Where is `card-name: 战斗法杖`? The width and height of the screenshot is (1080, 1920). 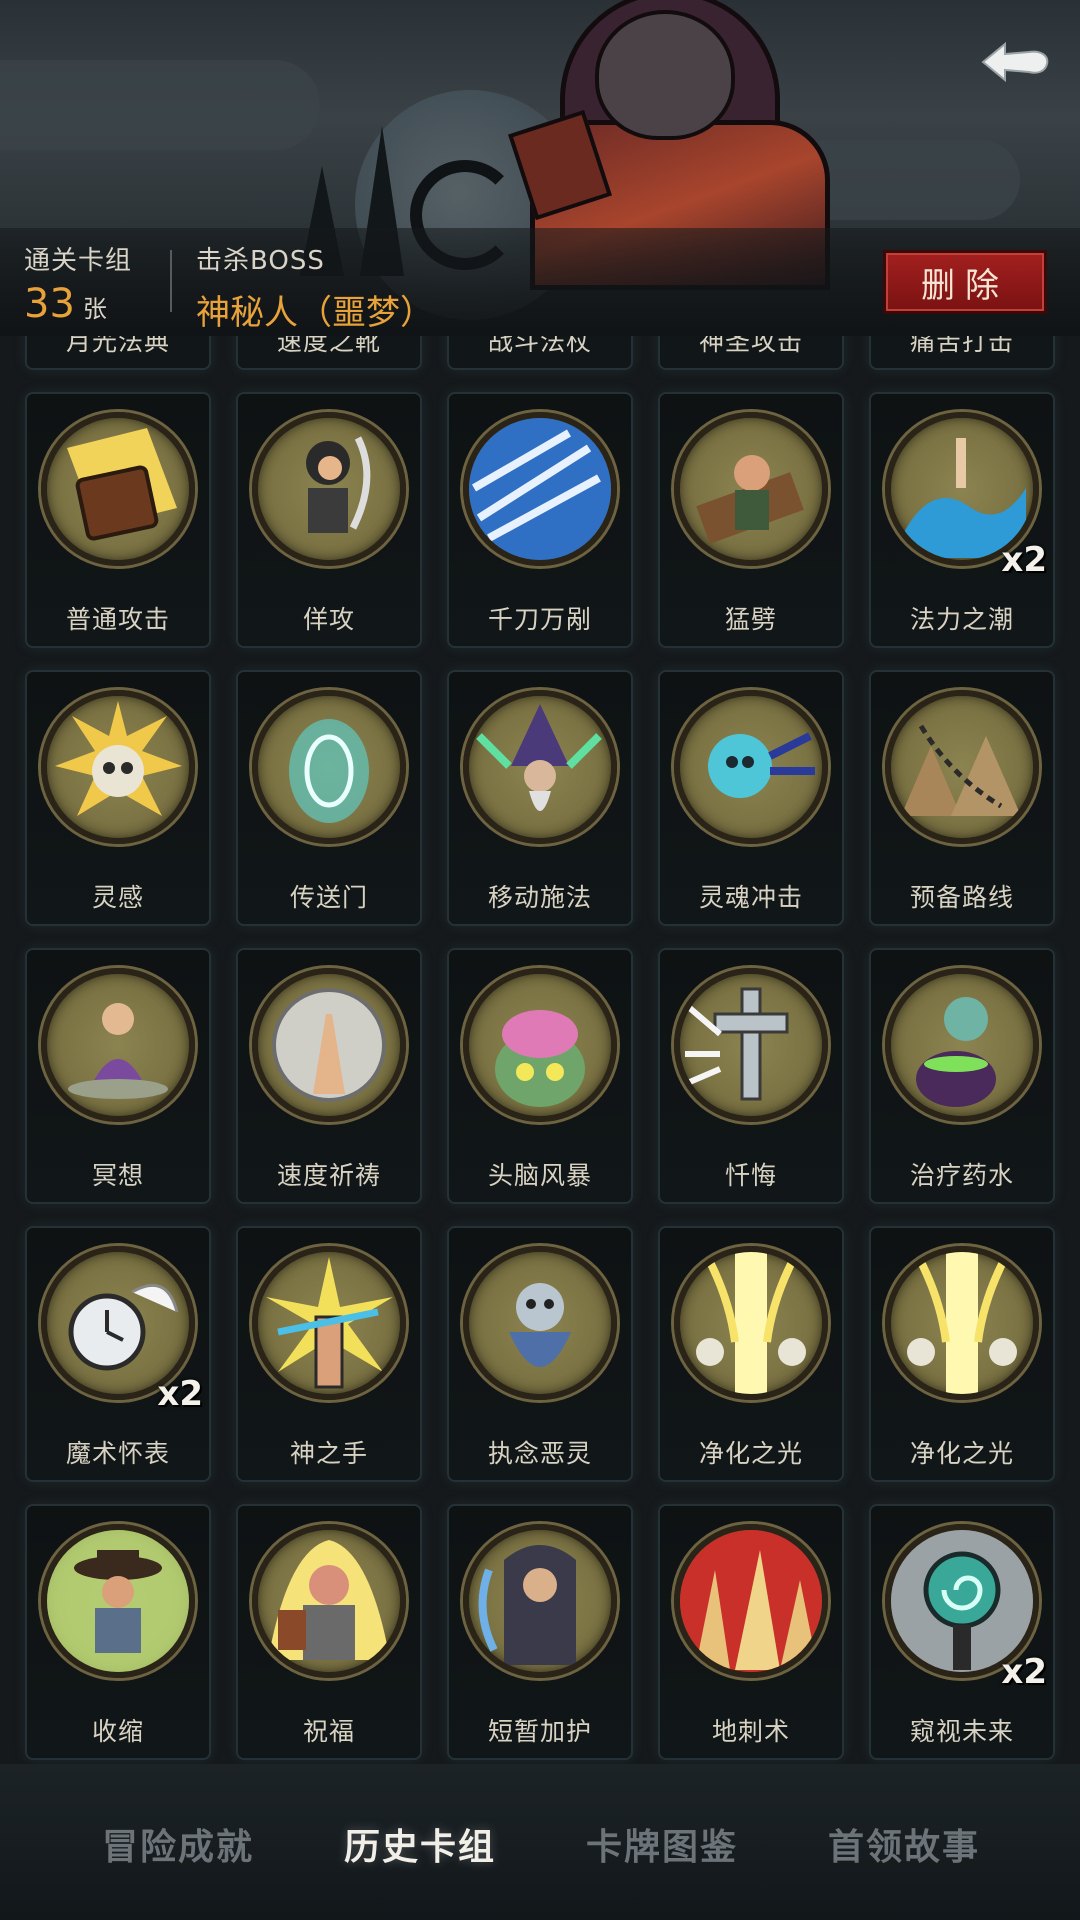
card-name: 战斗法杖 is located at coordinates (539, 346).